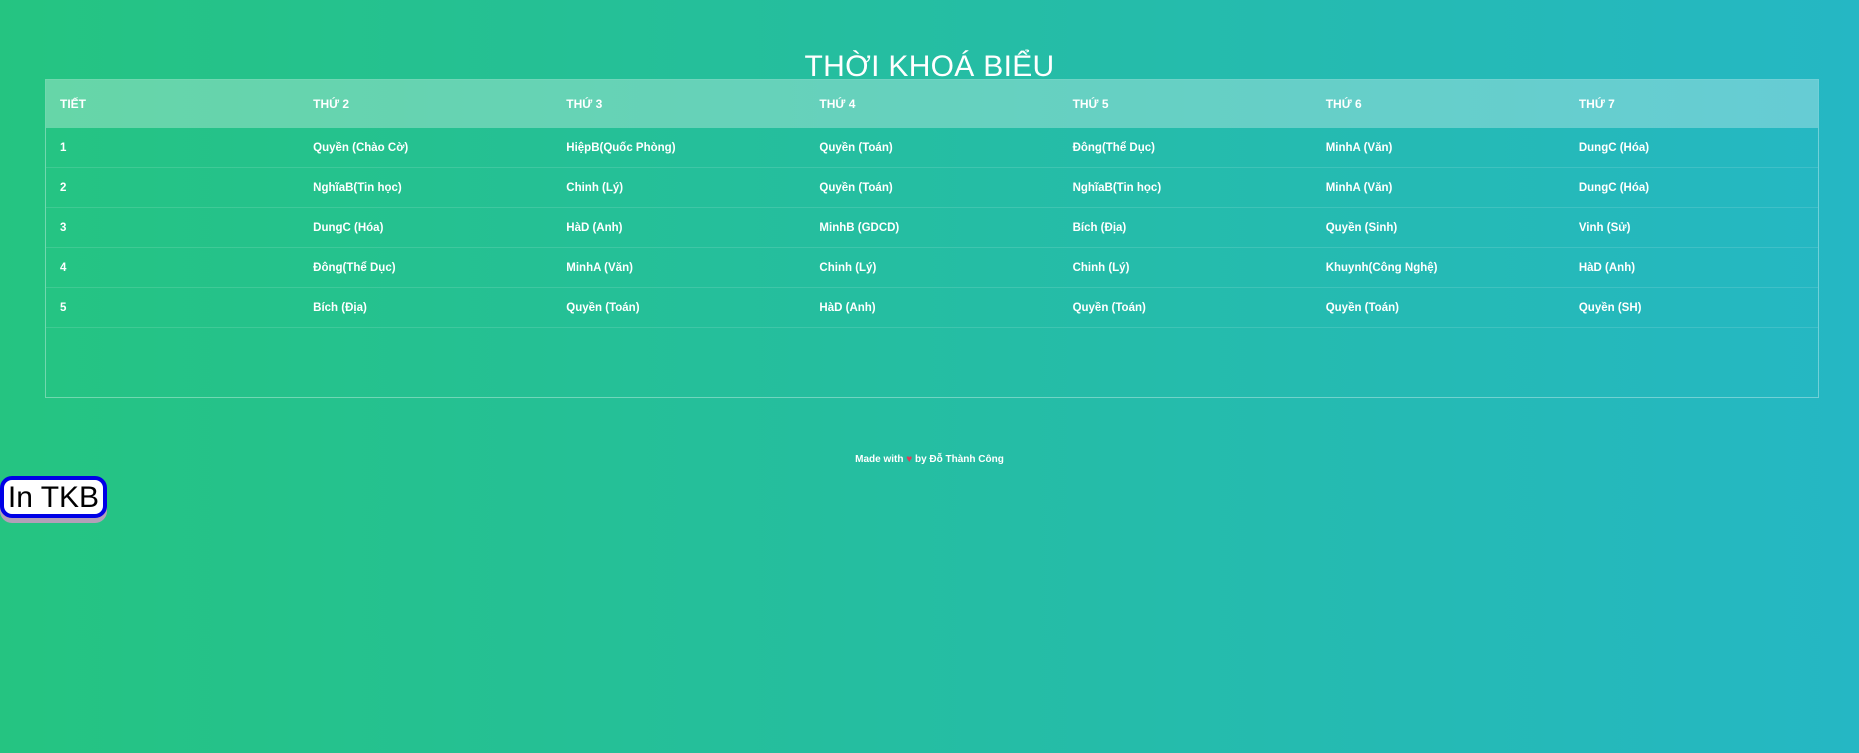  I want to click on table-cell: Quyền (SH), so click(1610, 307).